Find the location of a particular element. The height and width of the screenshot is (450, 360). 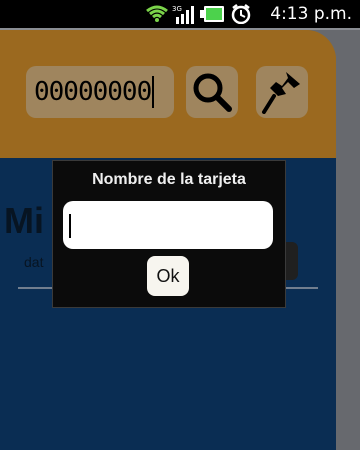

wifi-icon is located at coordinates (157, 13).